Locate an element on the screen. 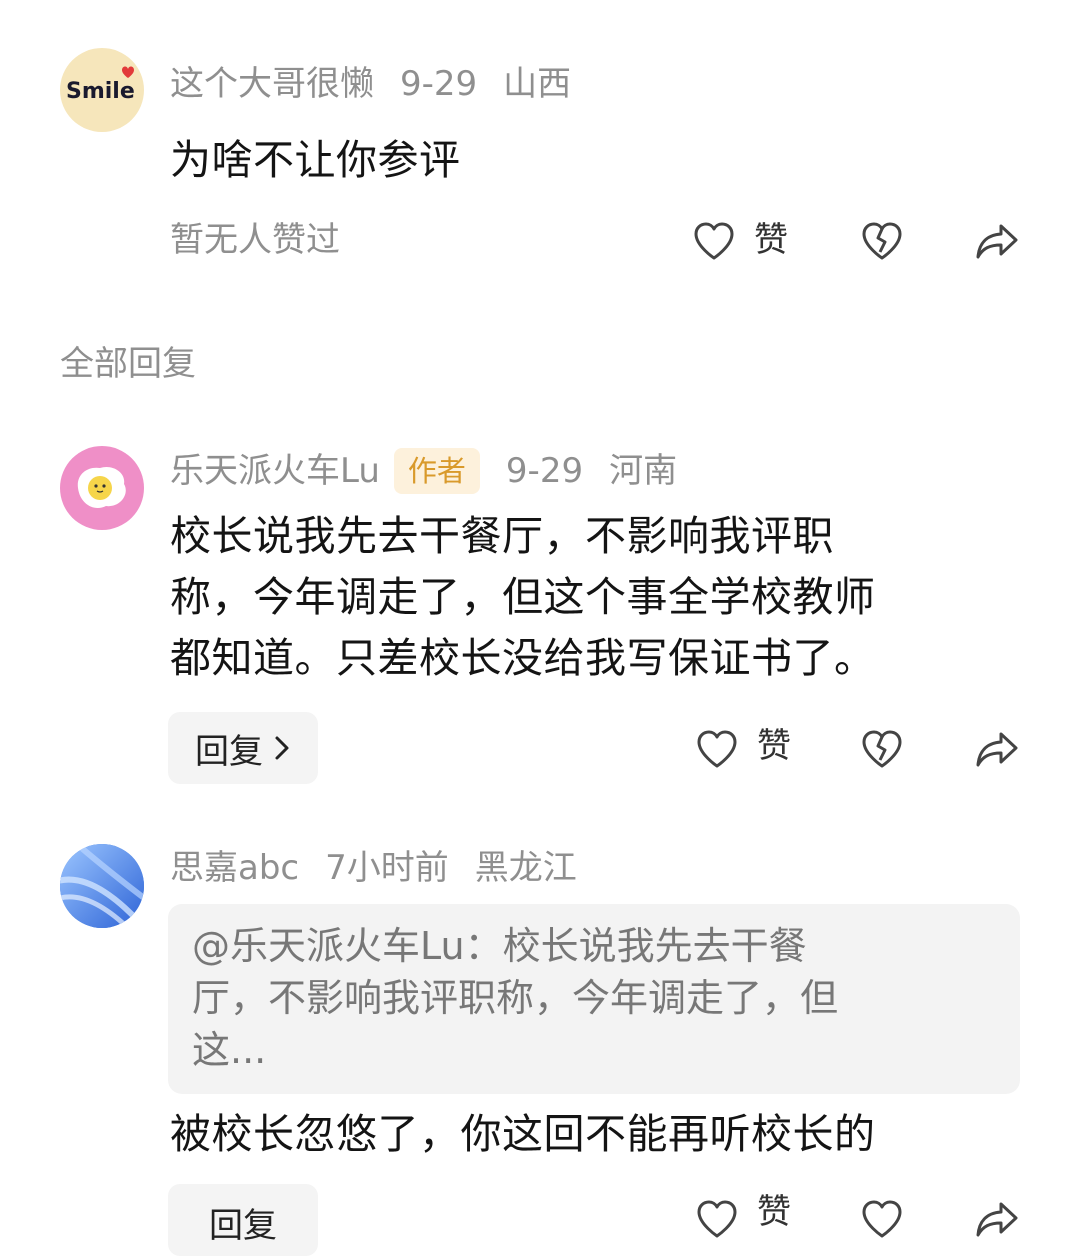  reply-meta: 思嘉abc 7小时前 黑龙江 is located at coordinates (373, 868).